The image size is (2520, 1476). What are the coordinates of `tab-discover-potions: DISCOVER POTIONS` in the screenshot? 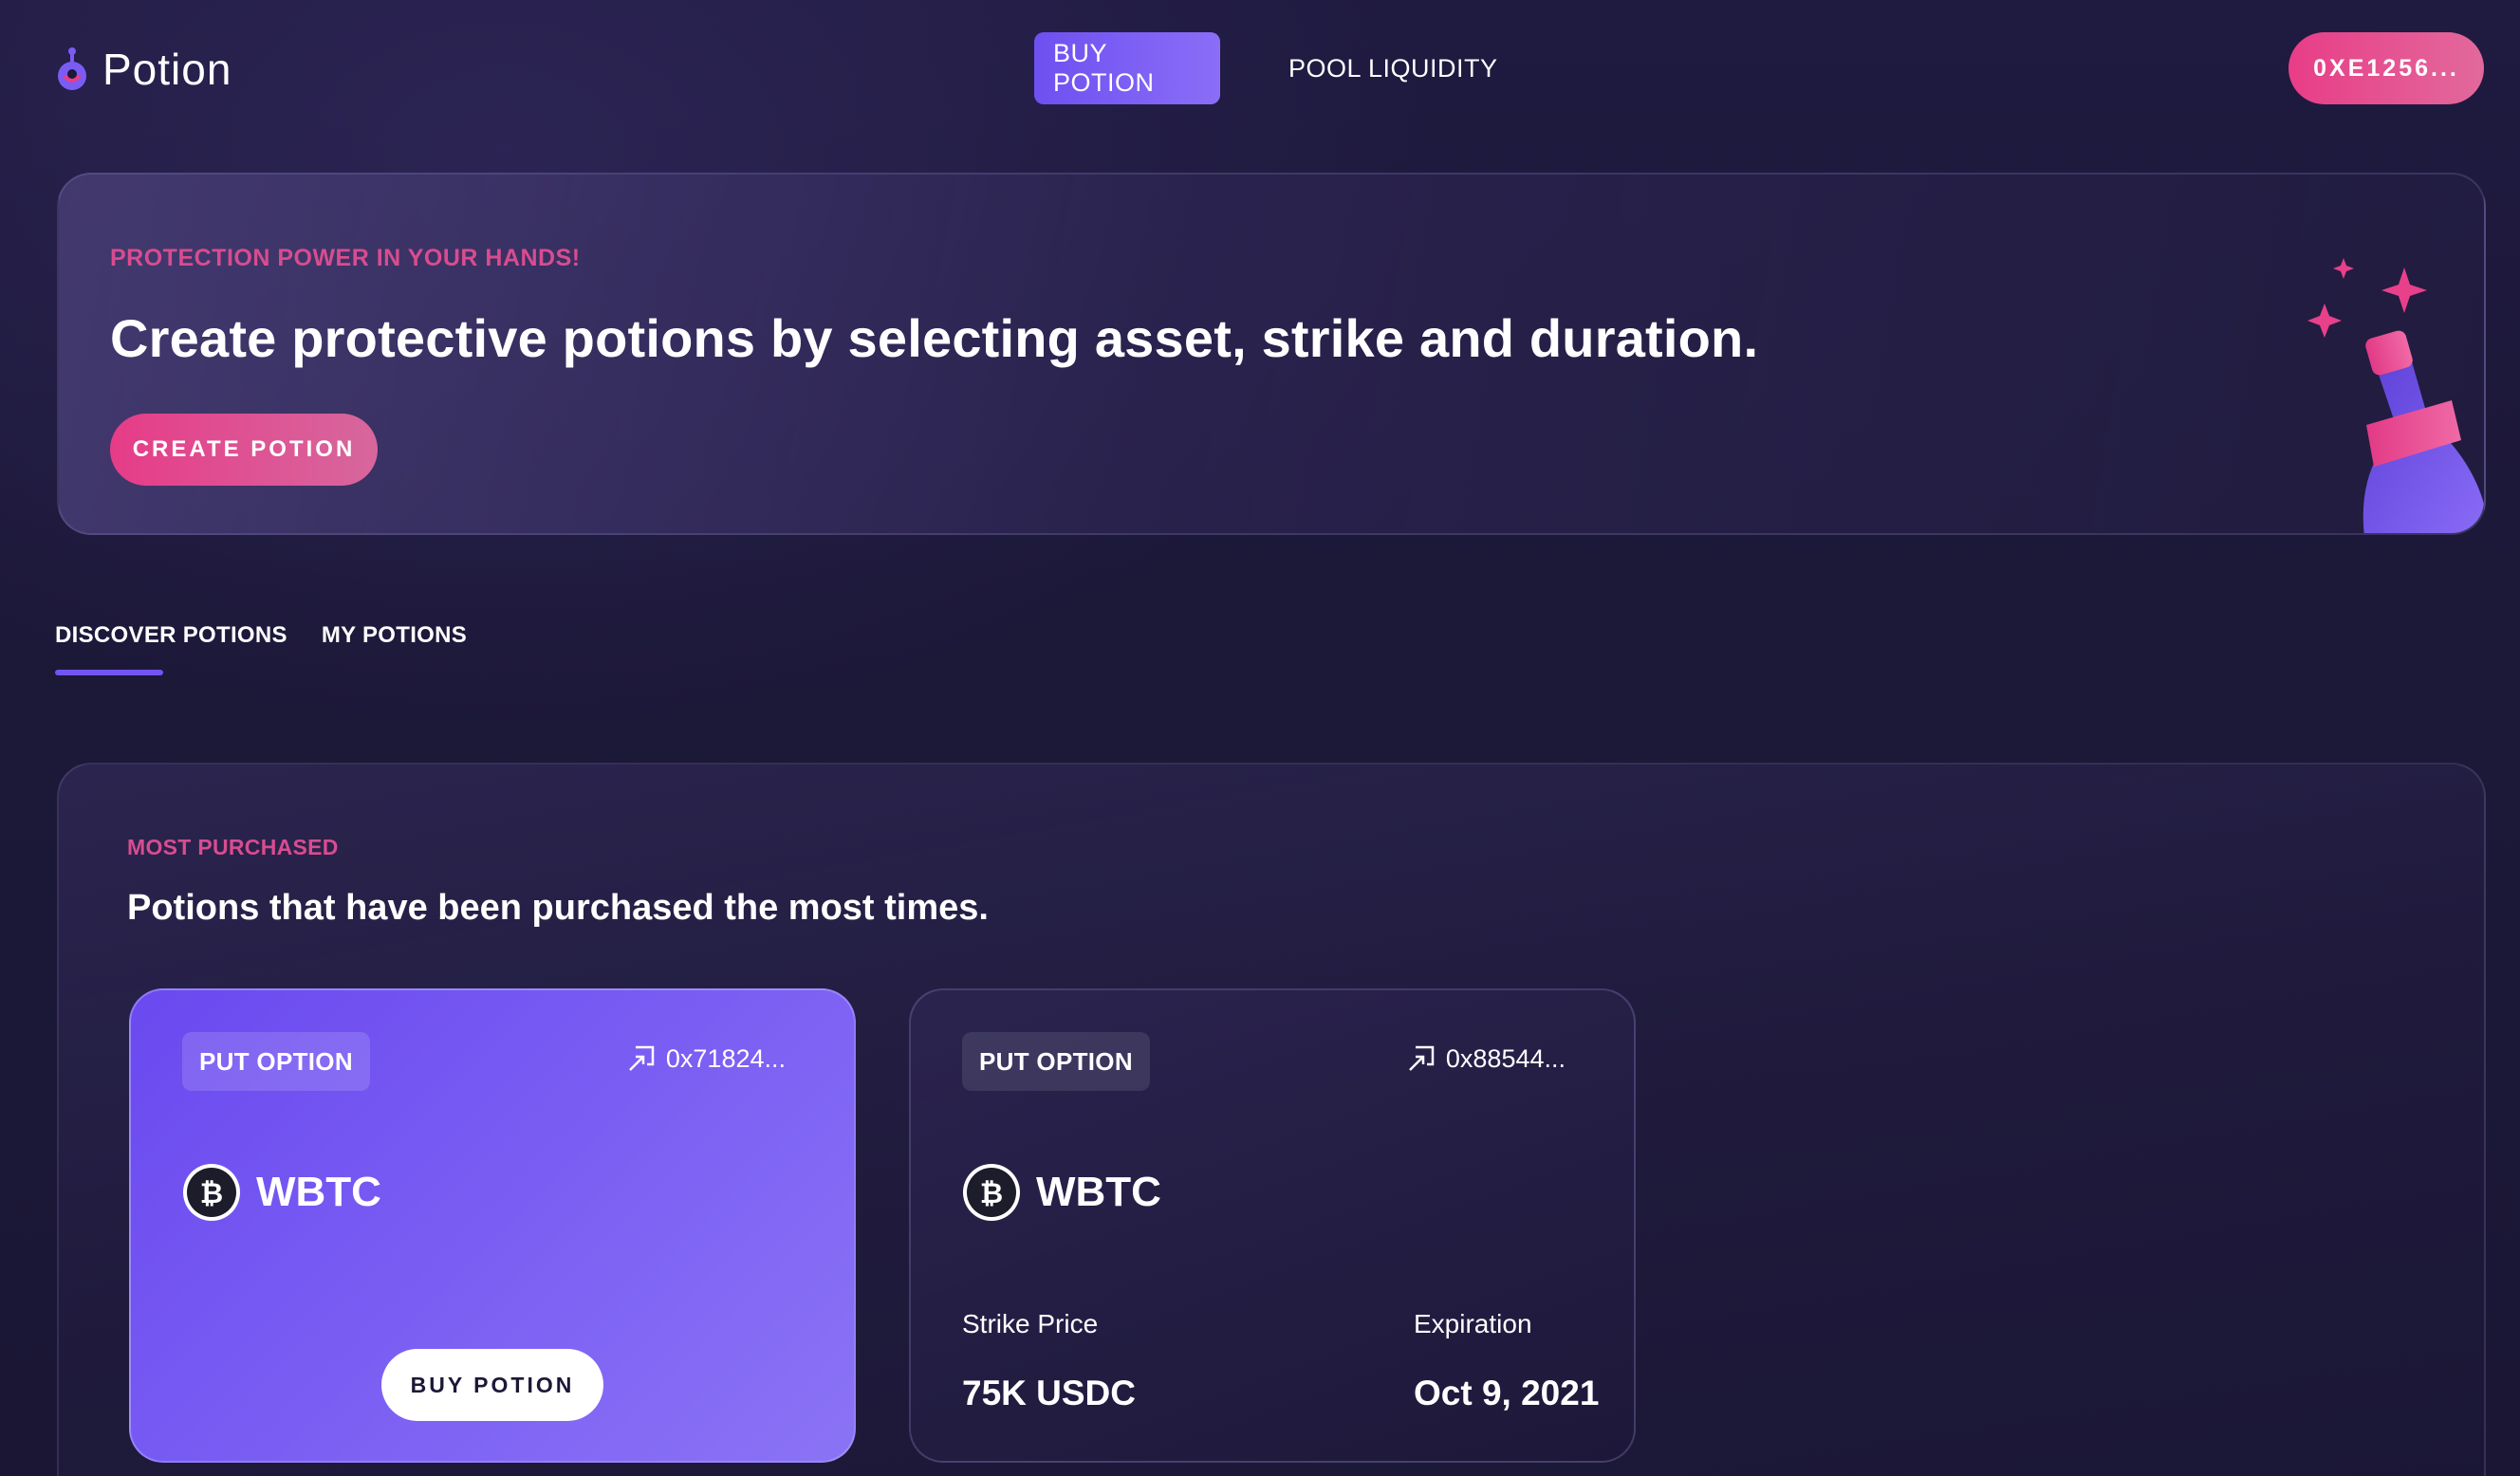 It's located at (171, 635).